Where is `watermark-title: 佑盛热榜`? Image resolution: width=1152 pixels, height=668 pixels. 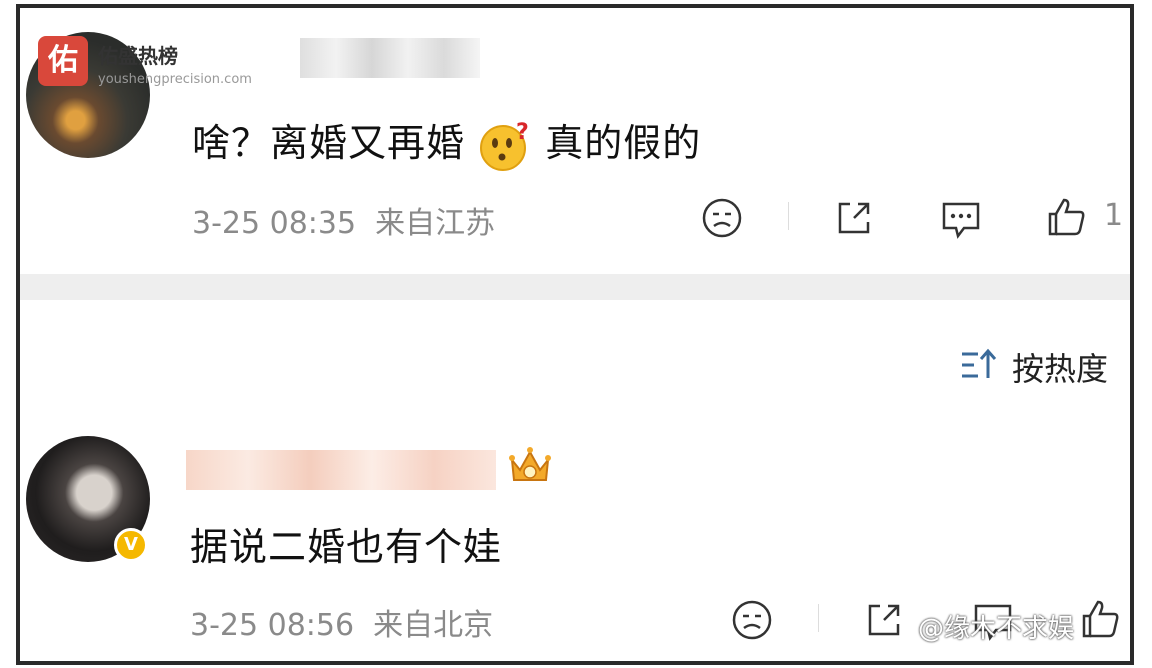 watermark-title: 佑盛热榜 is located at coordinates (138, 56).